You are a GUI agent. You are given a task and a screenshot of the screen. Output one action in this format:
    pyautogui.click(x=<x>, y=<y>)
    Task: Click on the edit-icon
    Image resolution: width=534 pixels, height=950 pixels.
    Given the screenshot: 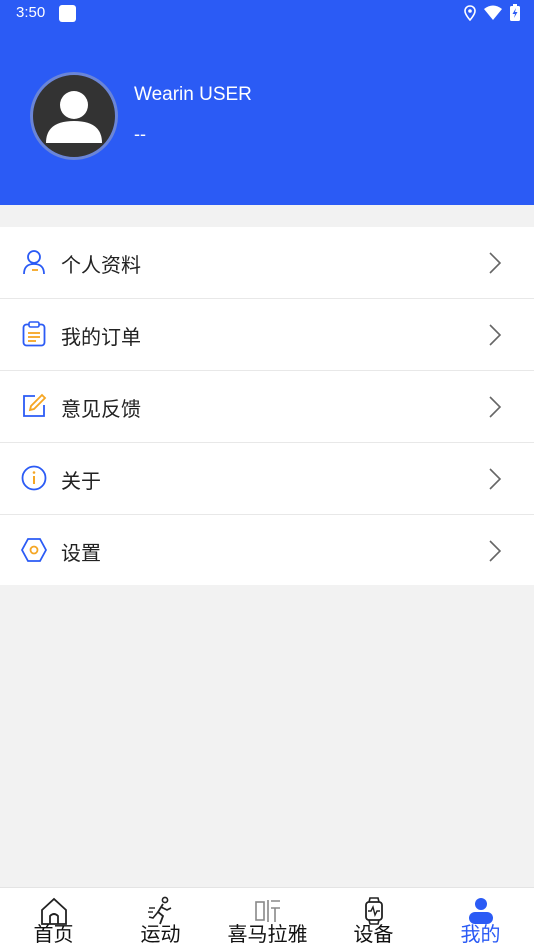 What is the action you would take?
    pyautogui.click(x=35, y=405)
    